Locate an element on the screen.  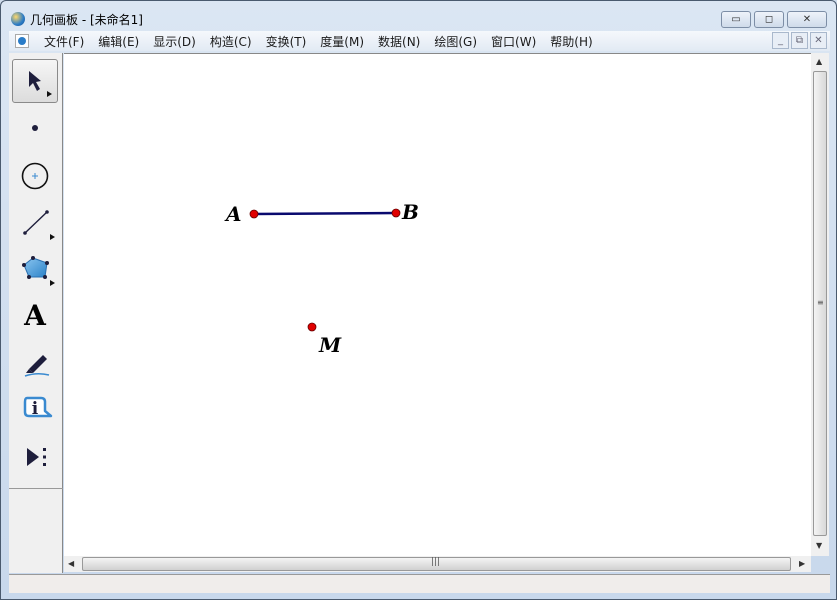
svg-text: i is located at coordinates (35, 409).